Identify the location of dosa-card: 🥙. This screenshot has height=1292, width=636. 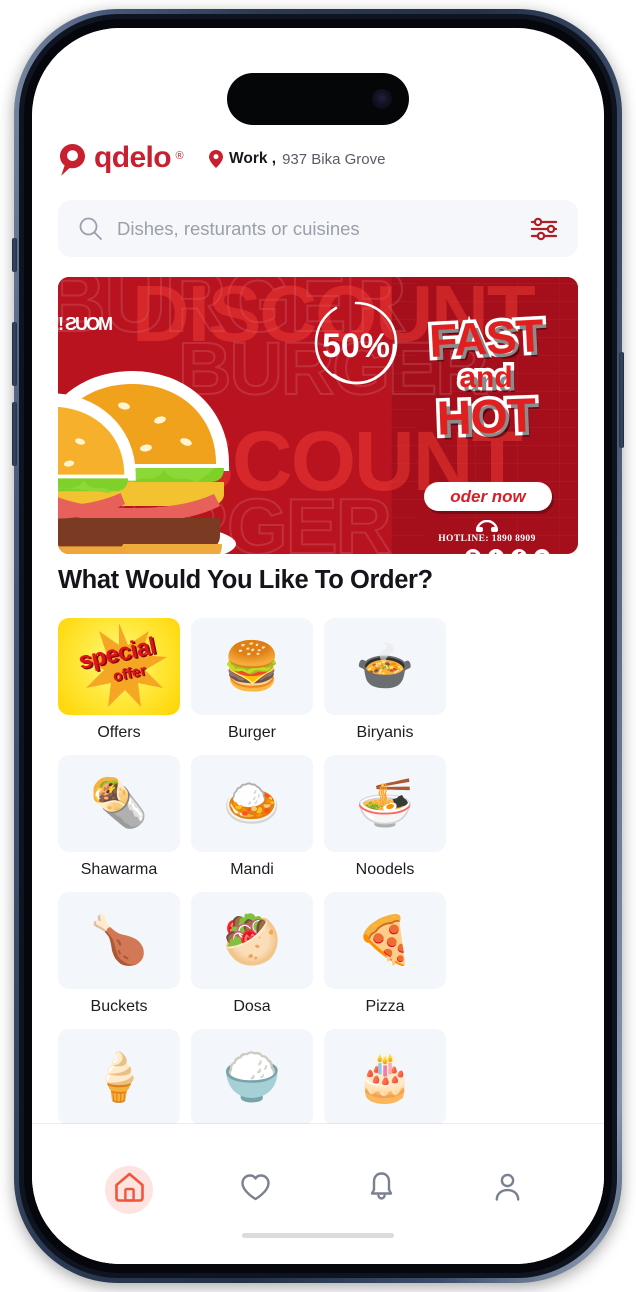
(252, 940).